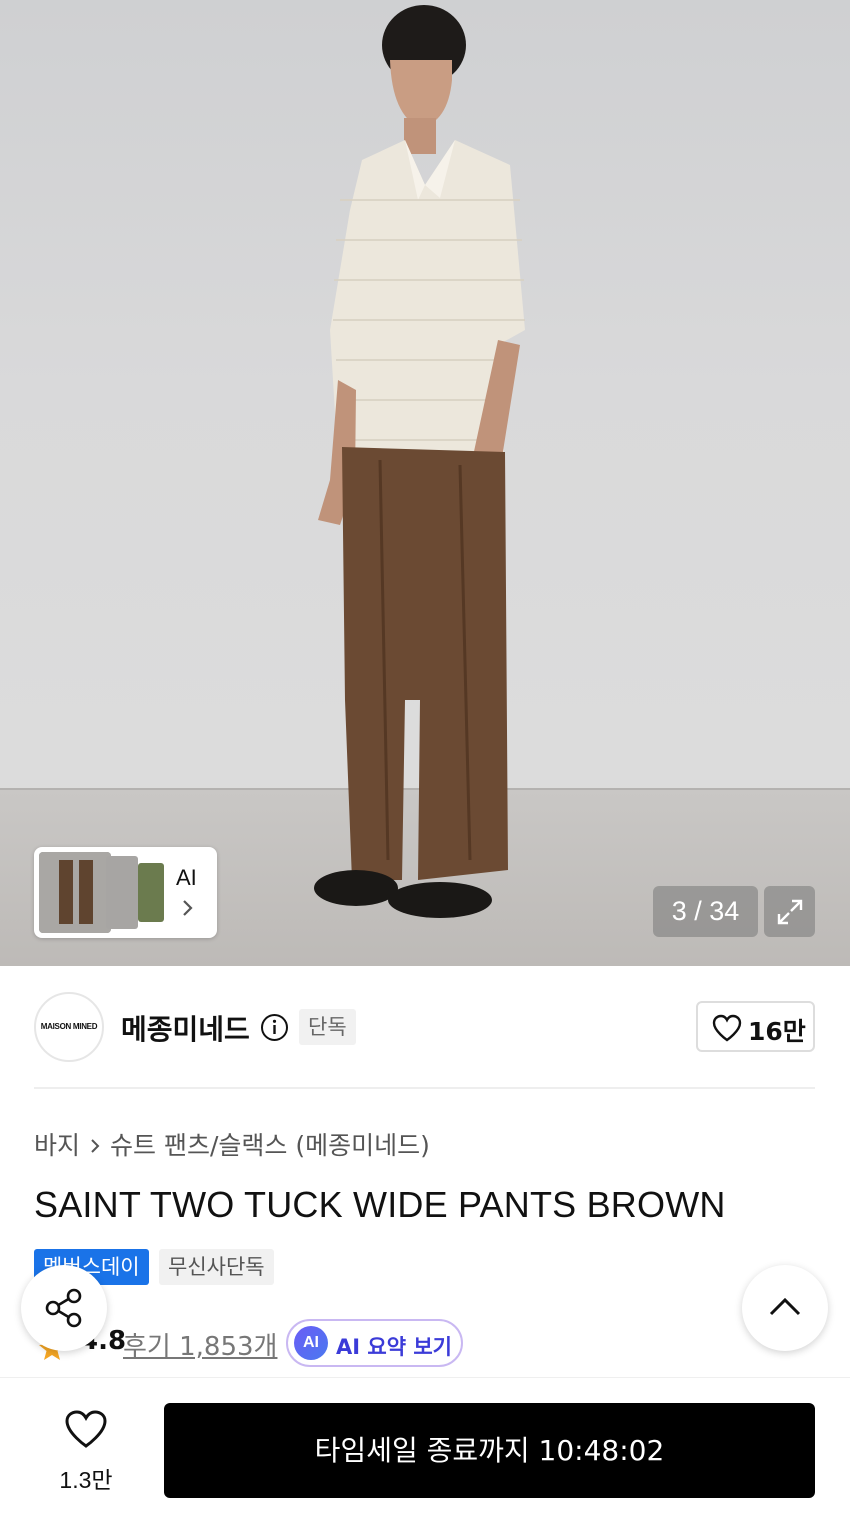  I want to click on model-figure, so click(419, 461).